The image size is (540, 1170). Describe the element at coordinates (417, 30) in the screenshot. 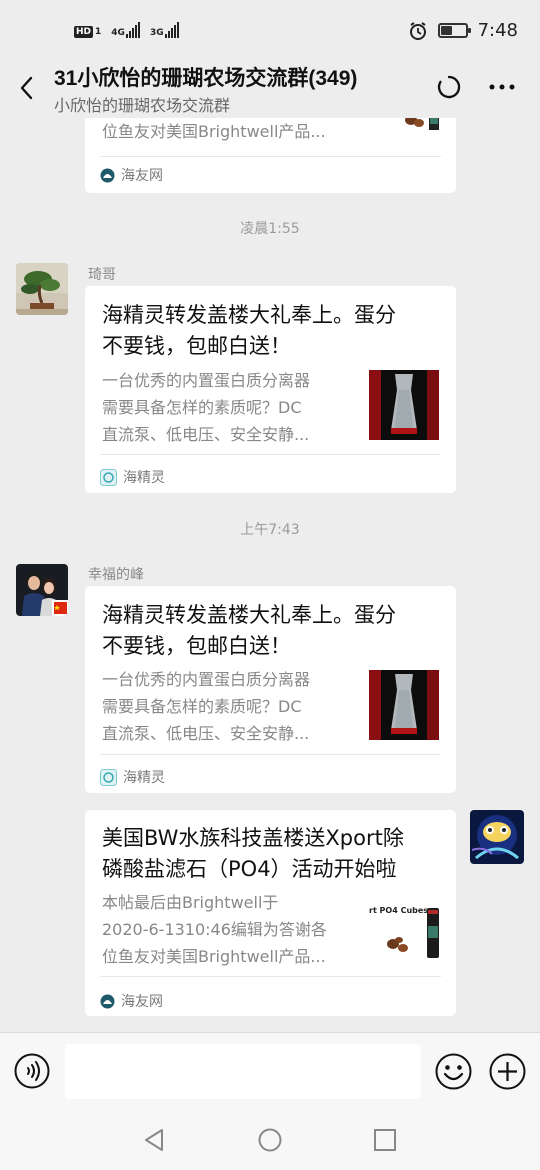

I see `alarm-icon` at that location.